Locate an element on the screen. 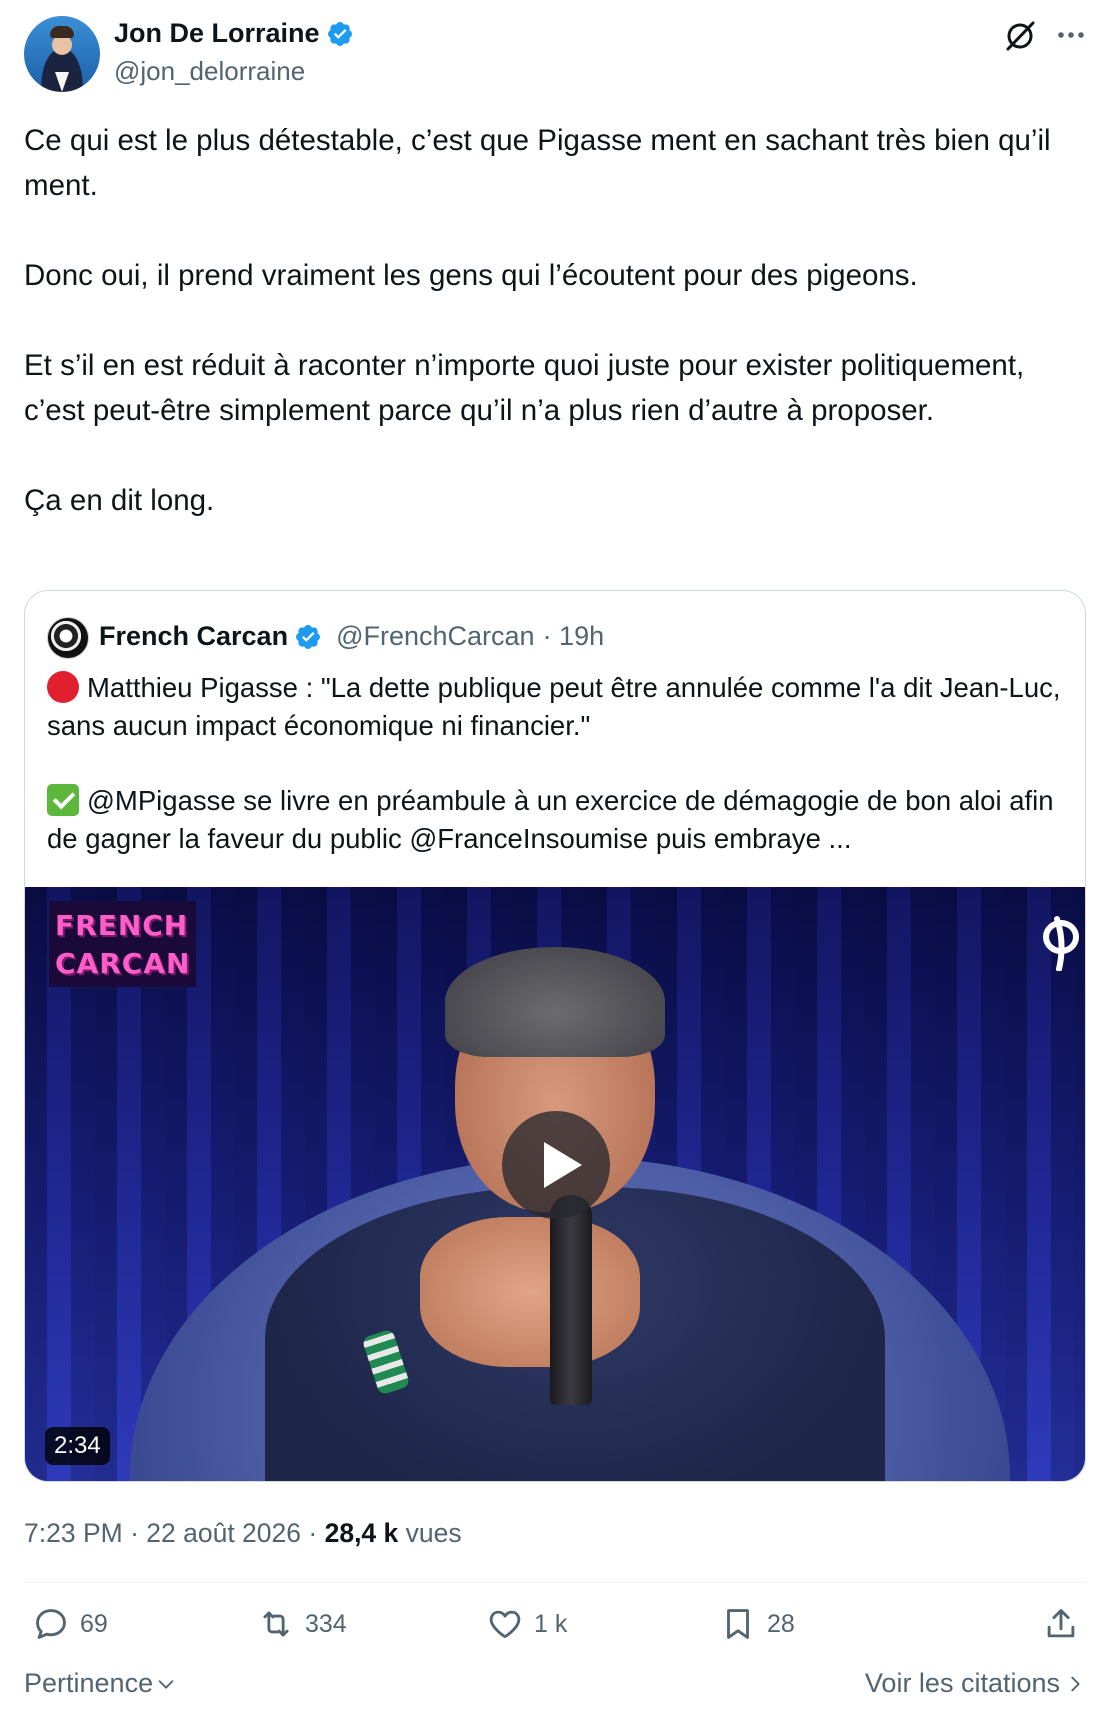 This screenshot has height=1719, width=1110. share-button is located at coordinates (1061, 1624).